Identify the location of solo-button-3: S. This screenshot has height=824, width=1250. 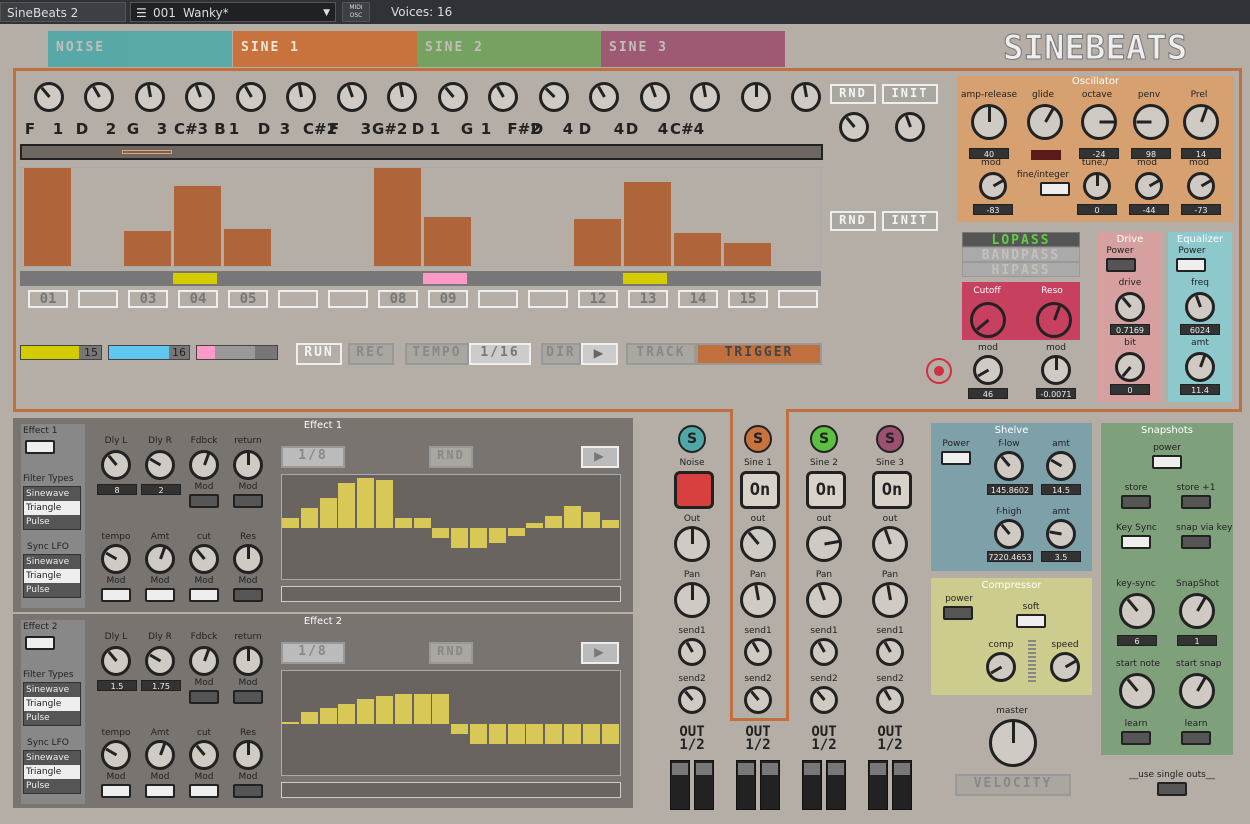
(824, 439).